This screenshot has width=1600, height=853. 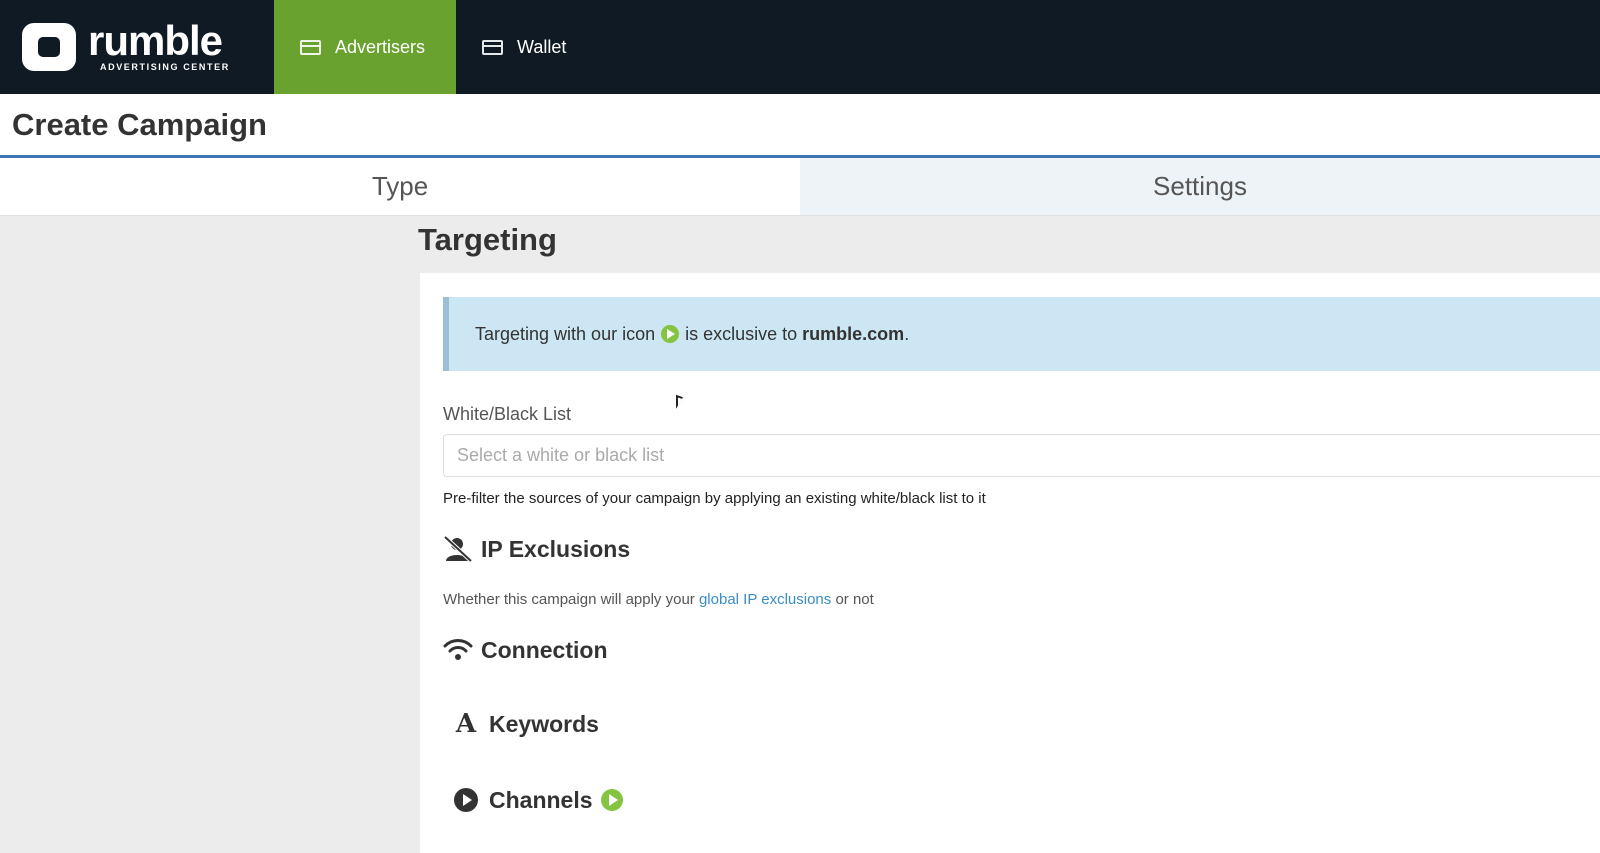 I want to click on campaign-steps: Type Settings, so click(x=800, y=187).